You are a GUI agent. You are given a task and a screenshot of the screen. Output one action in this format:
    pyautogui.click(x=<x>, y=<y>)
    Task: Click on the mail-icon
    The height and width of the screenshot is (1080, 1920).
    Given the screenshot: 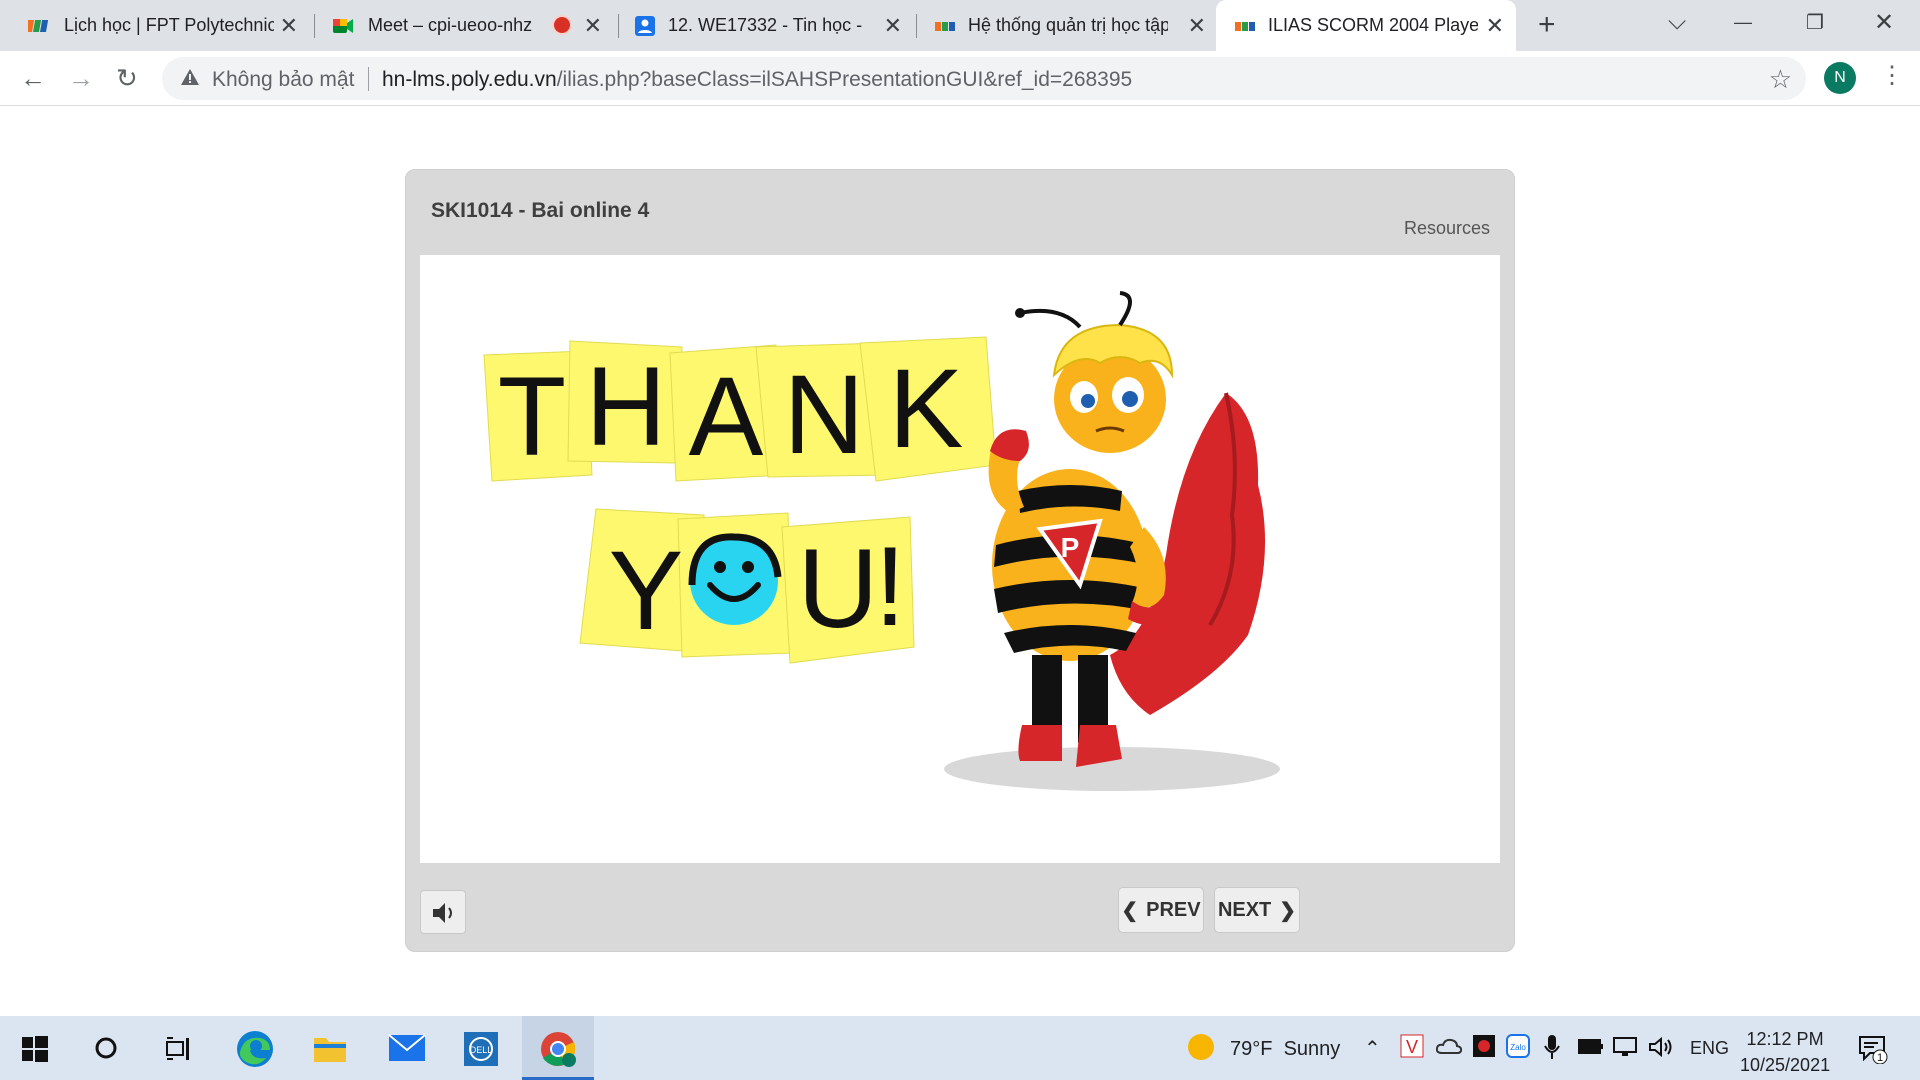 What is the action you would take?
    pyautogui.click(x=407, y=1050)
    